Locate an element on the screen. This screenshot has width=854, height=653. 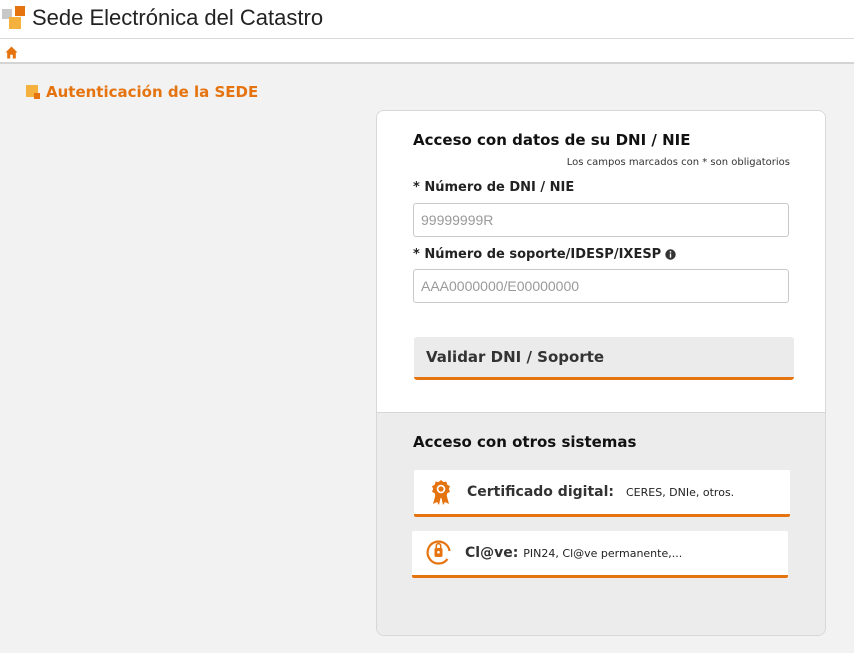
dni-number-input is located at coordinates (601, 220).